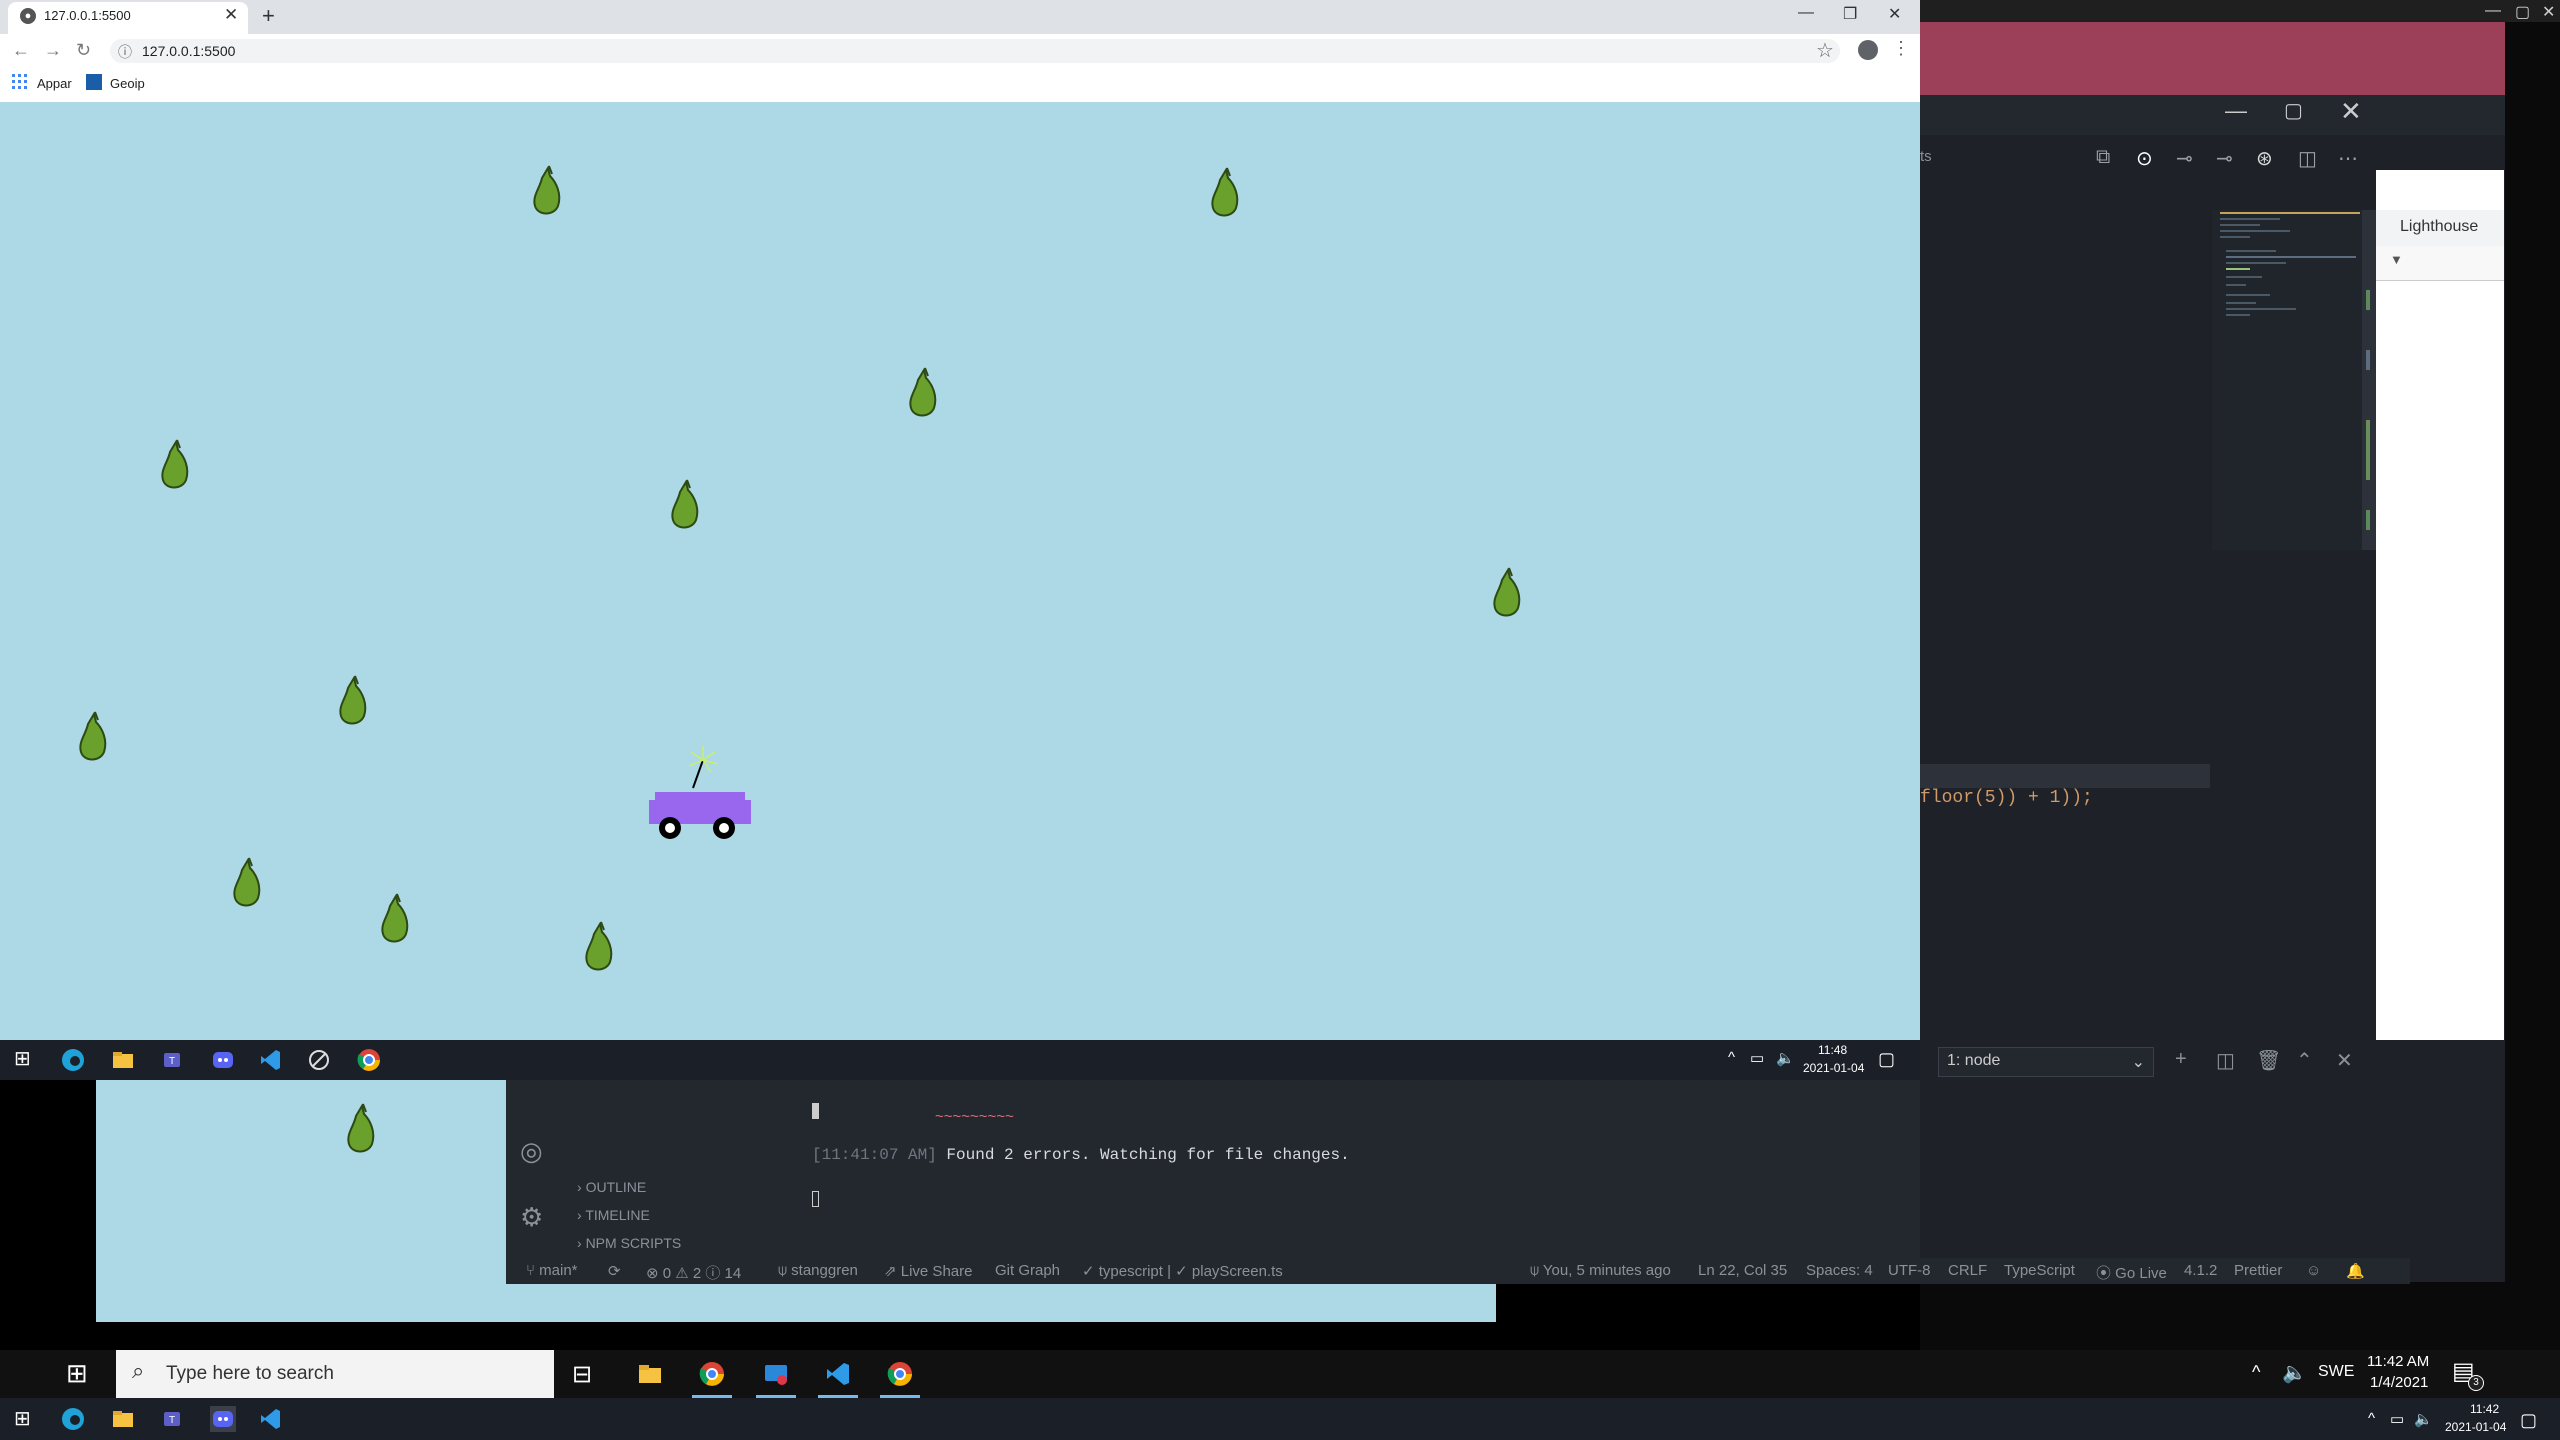  What do you see at coordinates (1833, 1068) in the screenshot?
I see `inner-clock-date: 2021-01-04` at bounding box center [1833, 1068].